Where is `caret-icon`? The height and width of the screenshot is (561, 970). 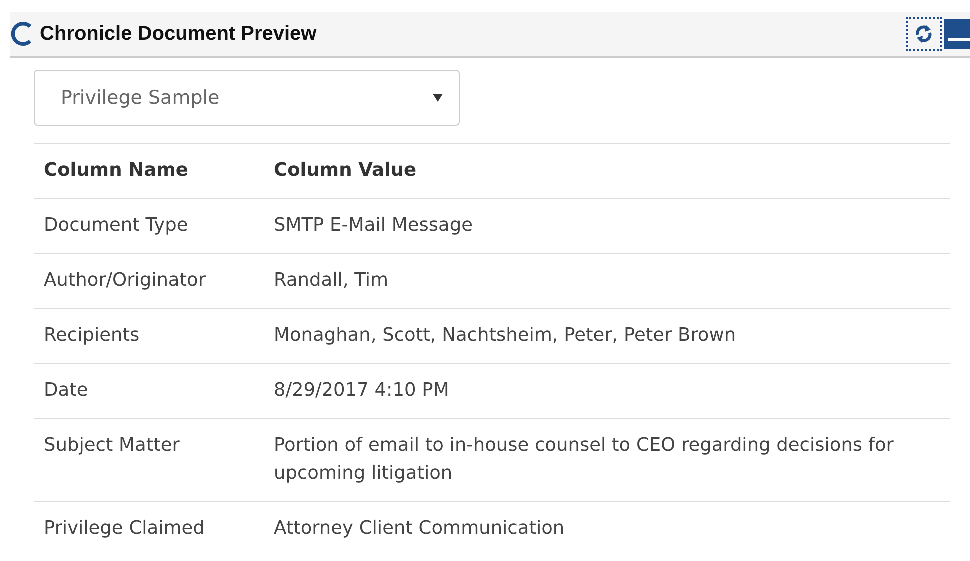 caret-icon is located at coordinates (438, 98).